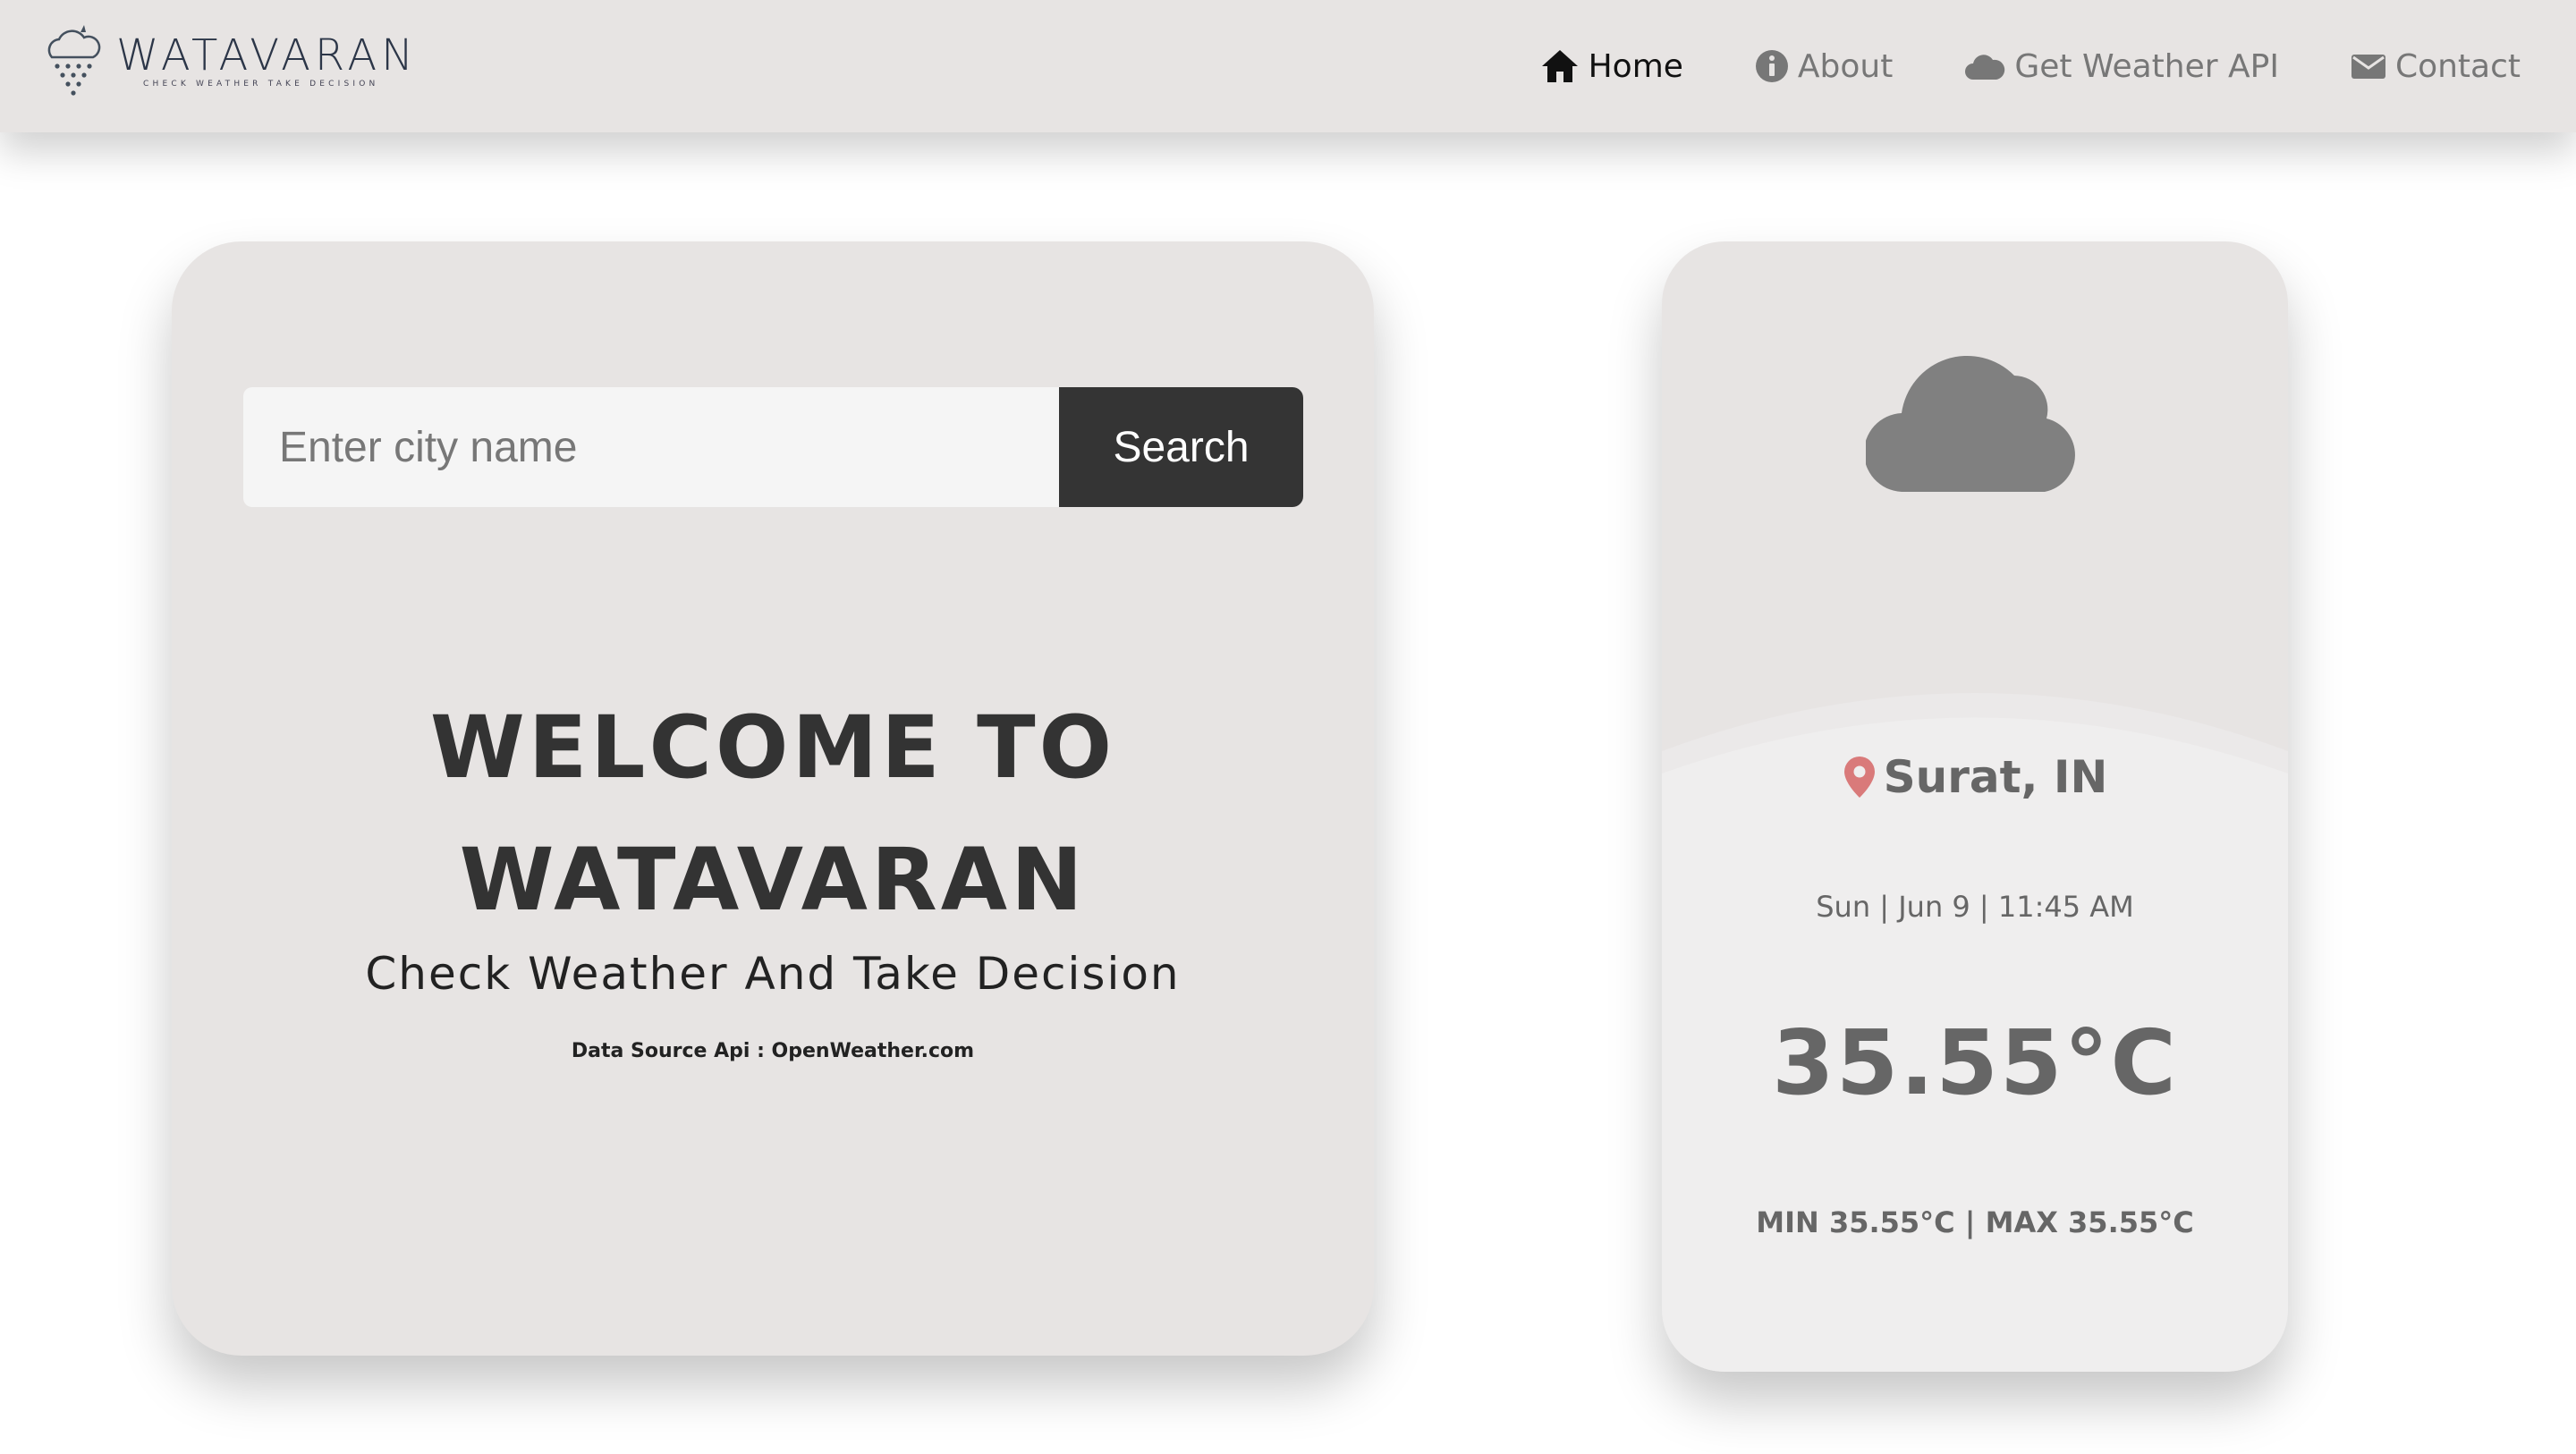  Describe the element at coordinates (267, 55) in the screenshot. I see `brand-name: WATAVARAN` at that location.